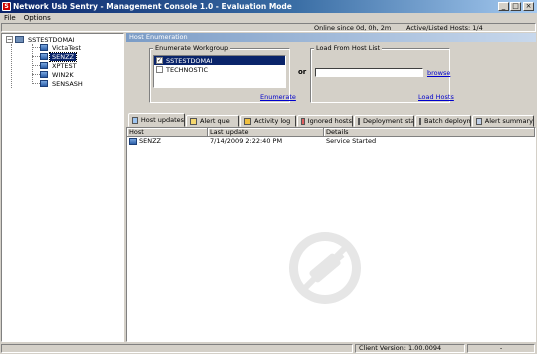  I want to click on tab-label: Host updates, so click(162, 120).